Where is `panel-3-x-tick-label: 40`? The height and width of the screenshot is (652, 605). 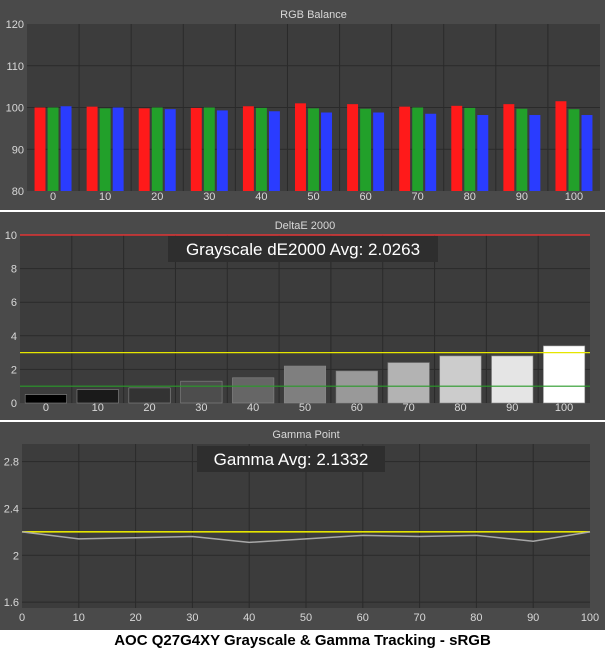
panel-3-x-tick-label: 40 is located at coordinates (249, 618).